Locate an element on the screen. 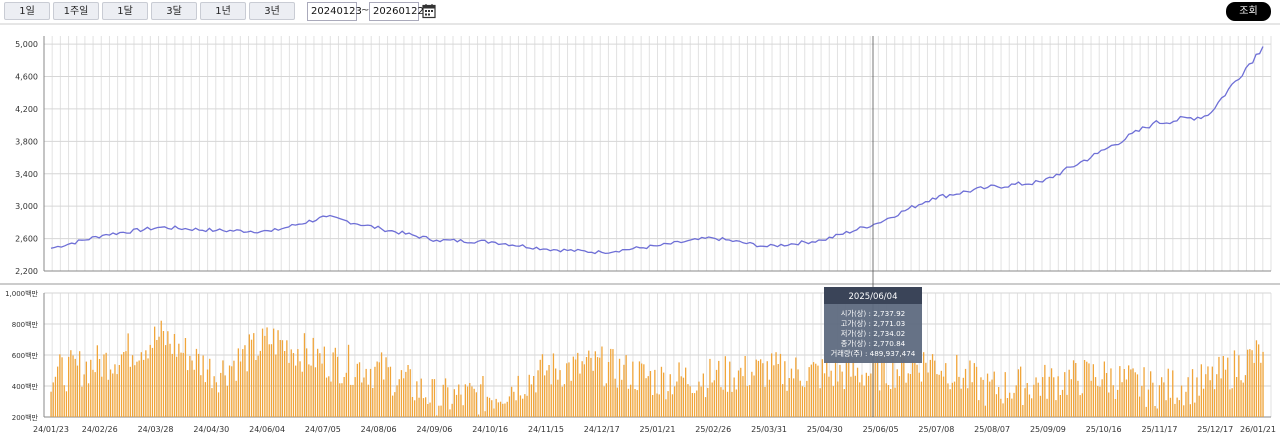 The image size is (1280, 441). tooltip-row: 저가(상) : 2,734.02 is located at coordinates (873, 333).